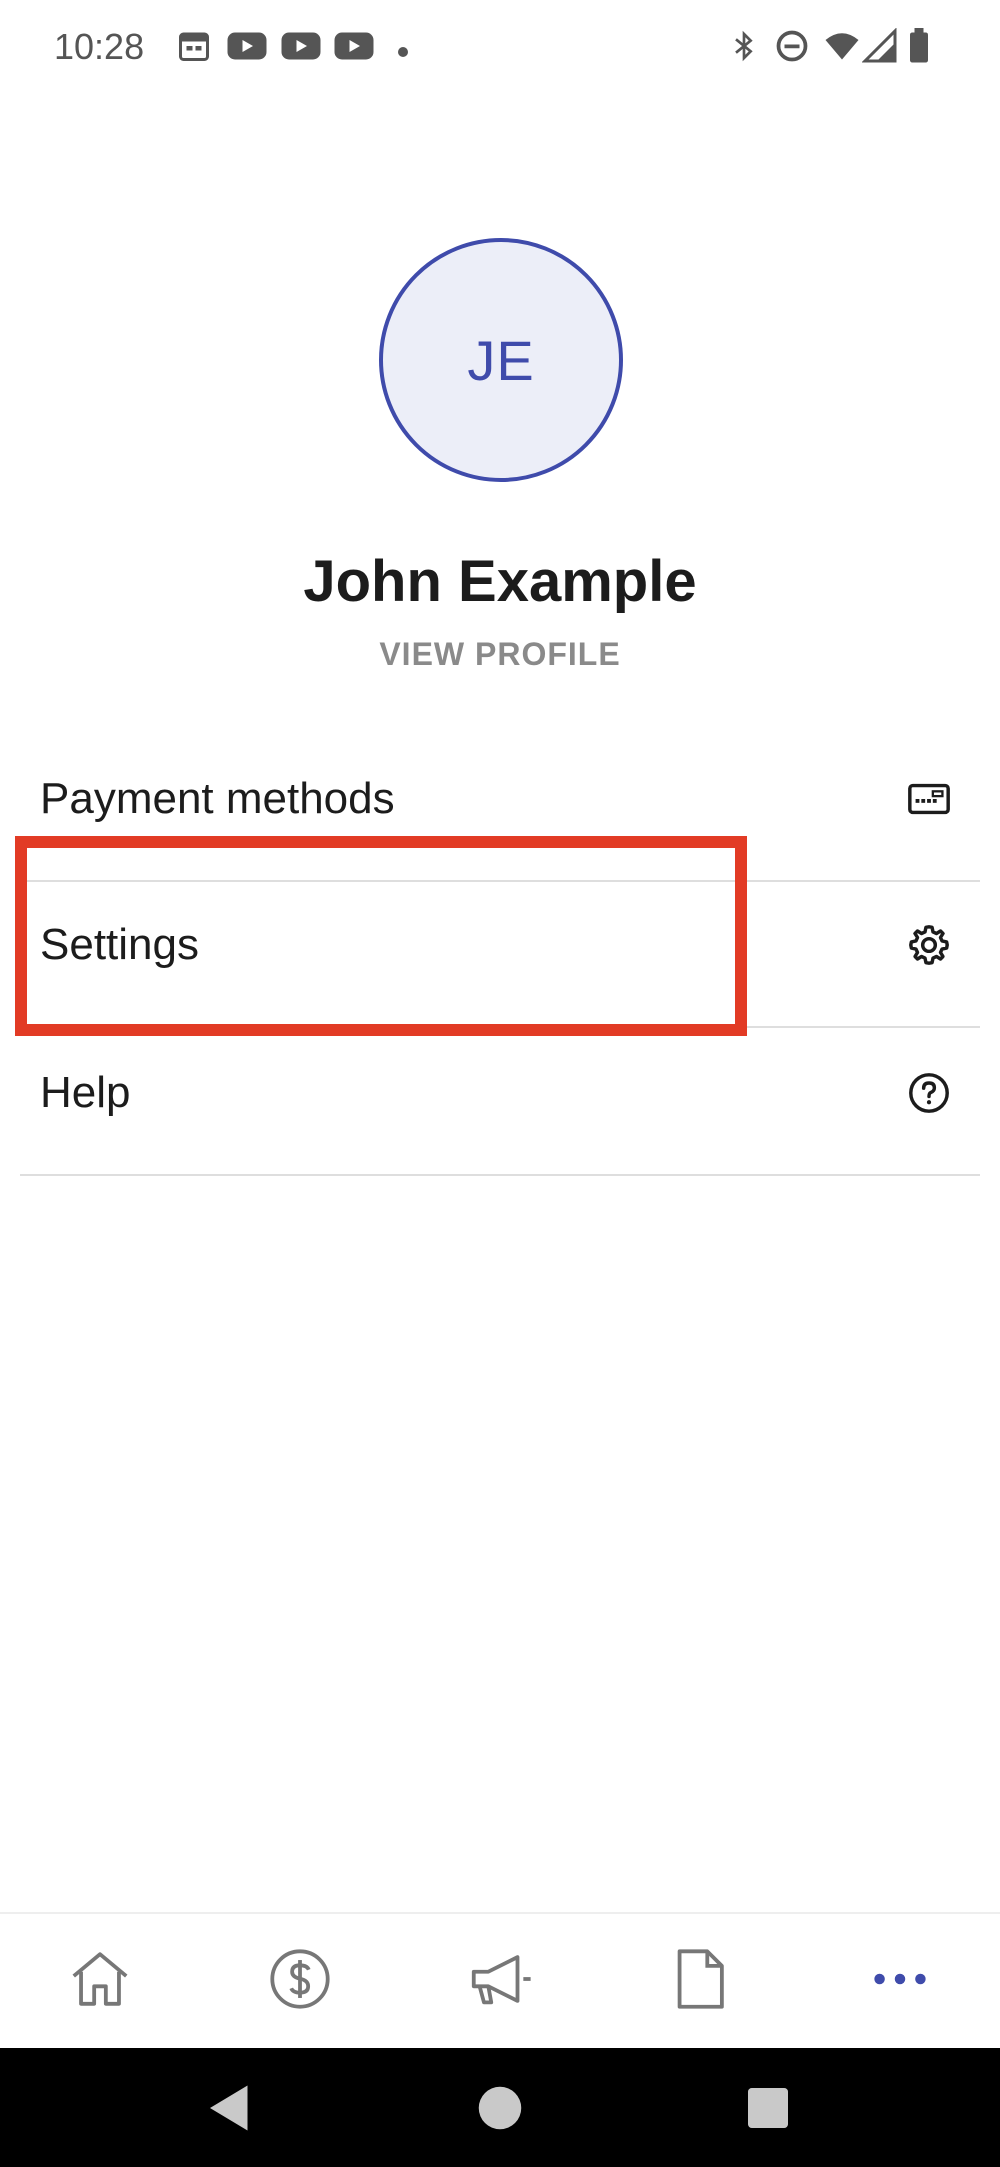 Image resolution: width=1000 pixels, height=2167 pixels. What do you see at coordinates (919, 48) in the screenshot?
I see `battery-icon` at bounding box center [919, 48].